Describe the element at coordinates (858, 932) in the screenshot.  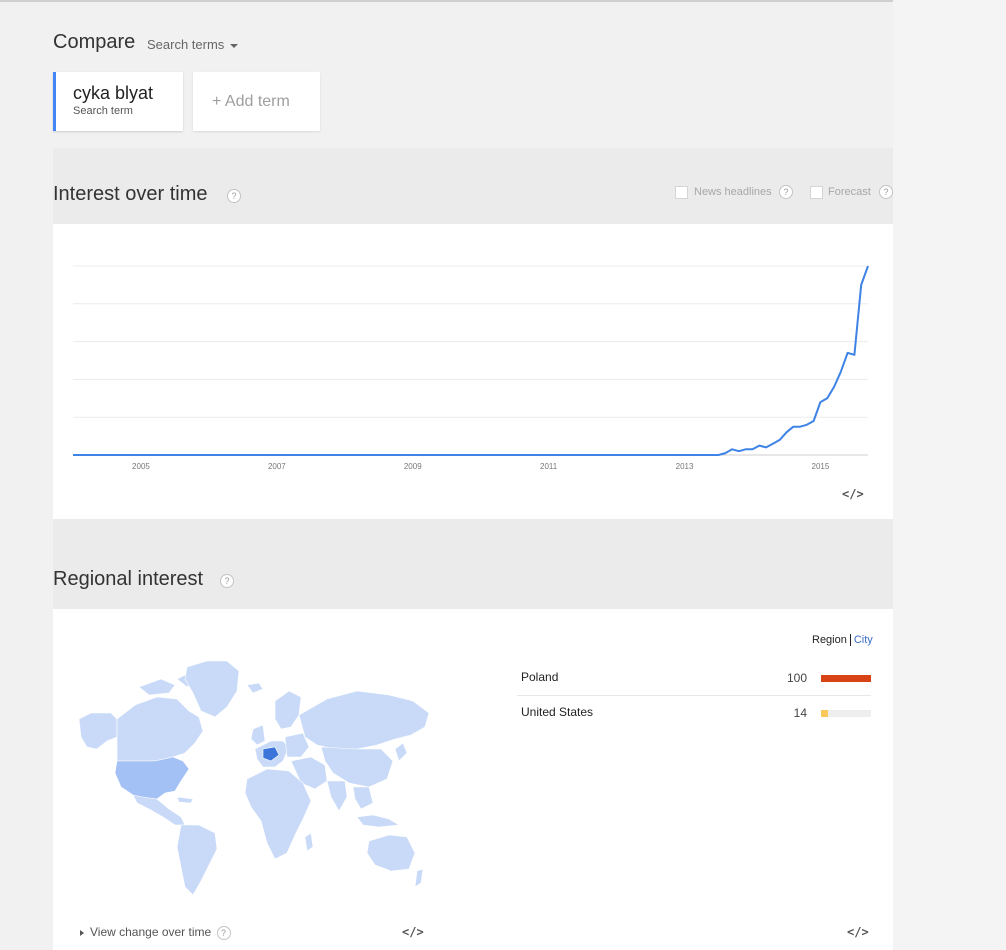
I see `embed-list-button: </>` at that location.